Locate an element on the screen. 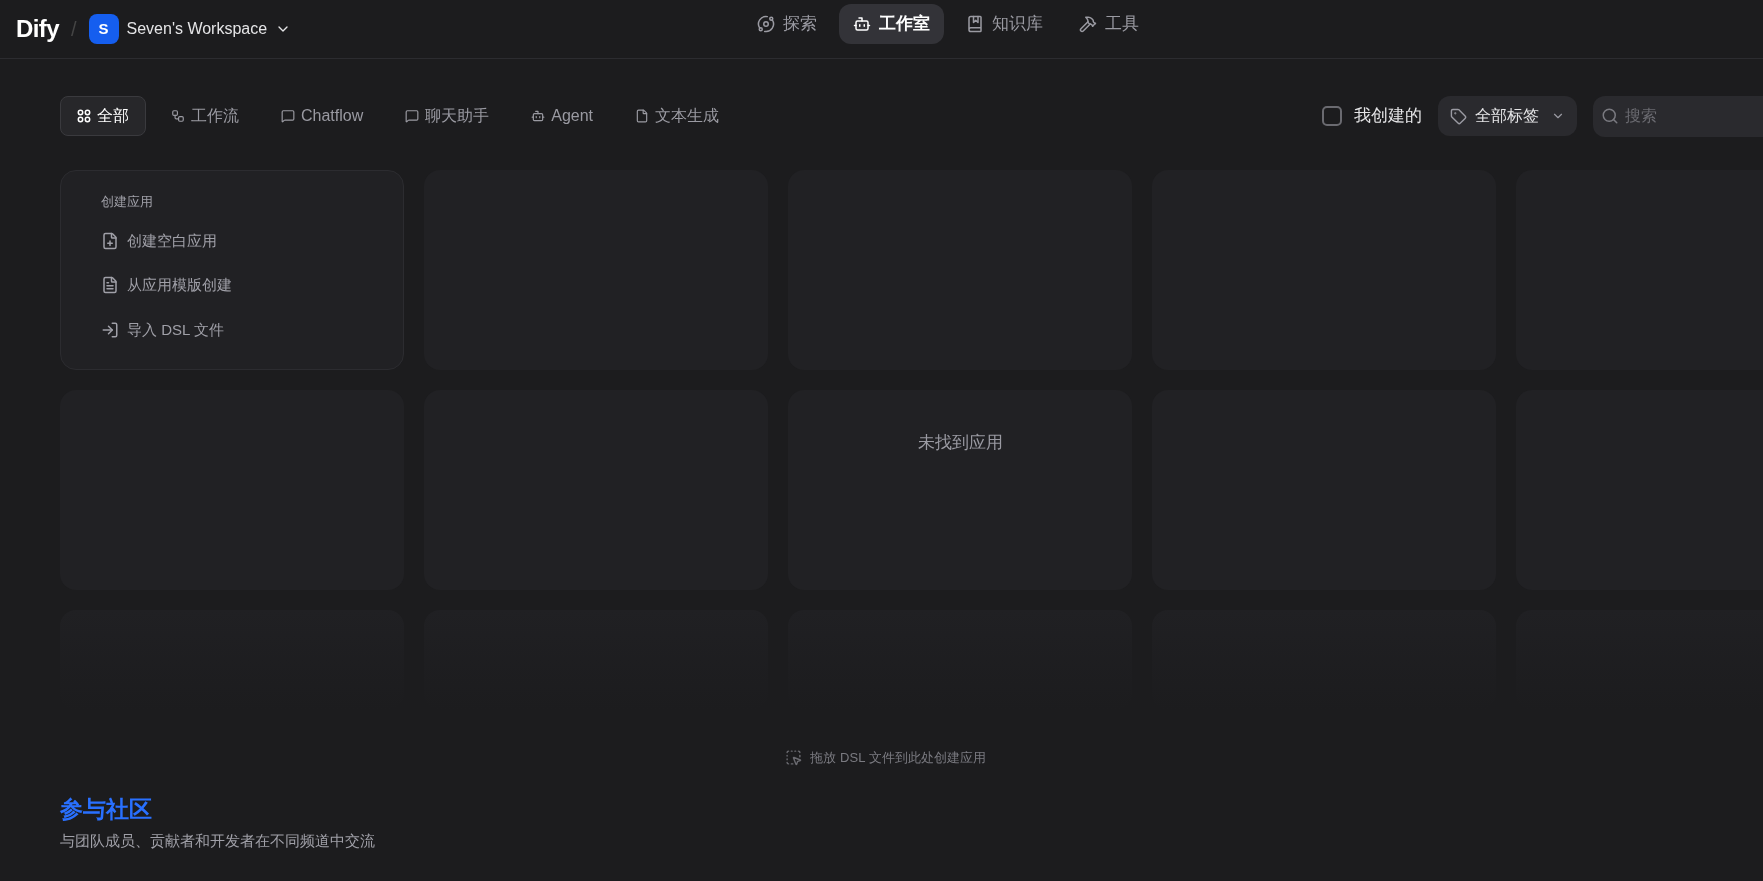  filter-tab: 工作流 is located at coordinates (205, 116).